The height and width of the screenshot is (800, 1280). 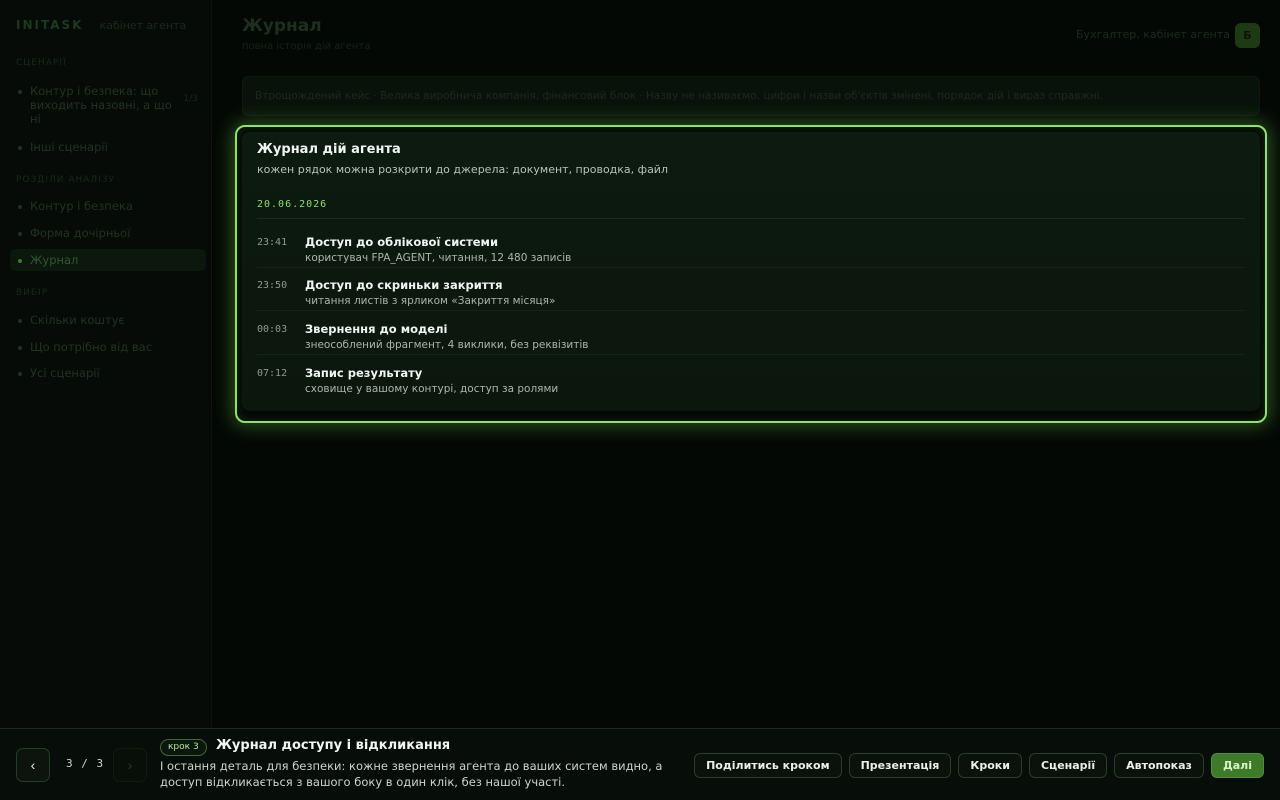 I want to click on next-button: Далі, so click(x=1237, y=765).